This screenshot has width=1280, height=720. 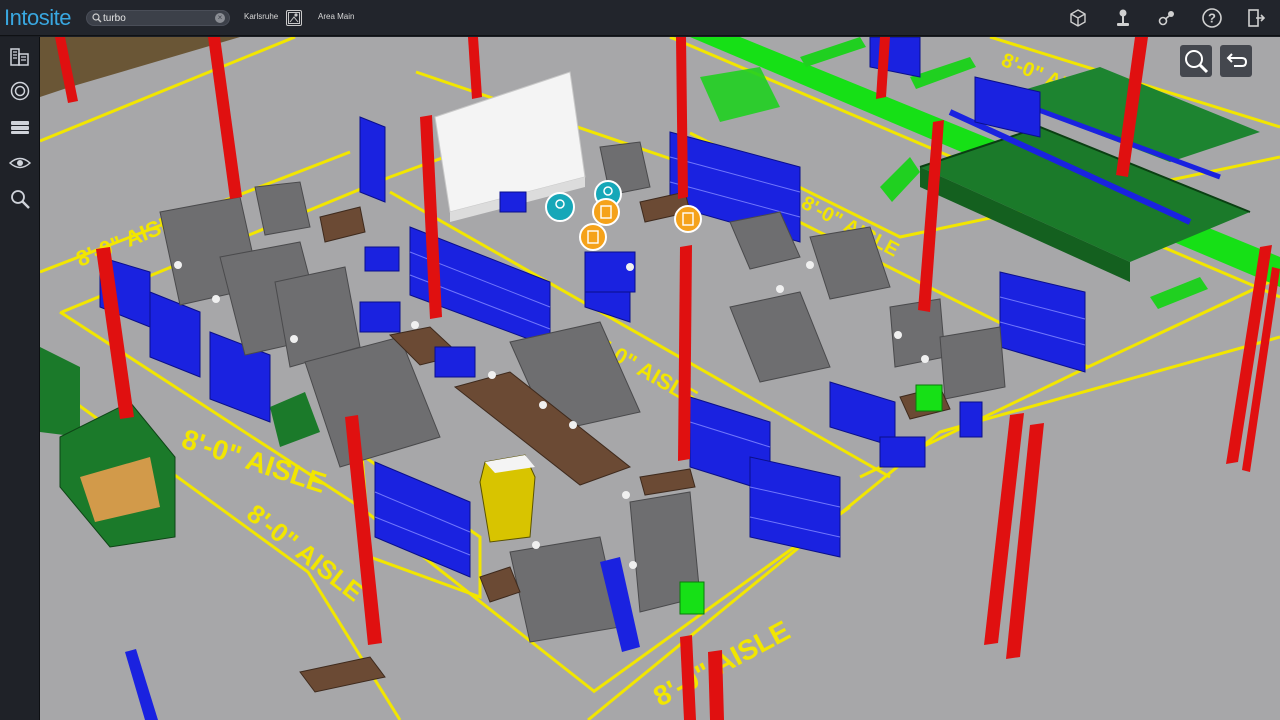 I want to click on zoom-icon, so click(x=1197, y=62).